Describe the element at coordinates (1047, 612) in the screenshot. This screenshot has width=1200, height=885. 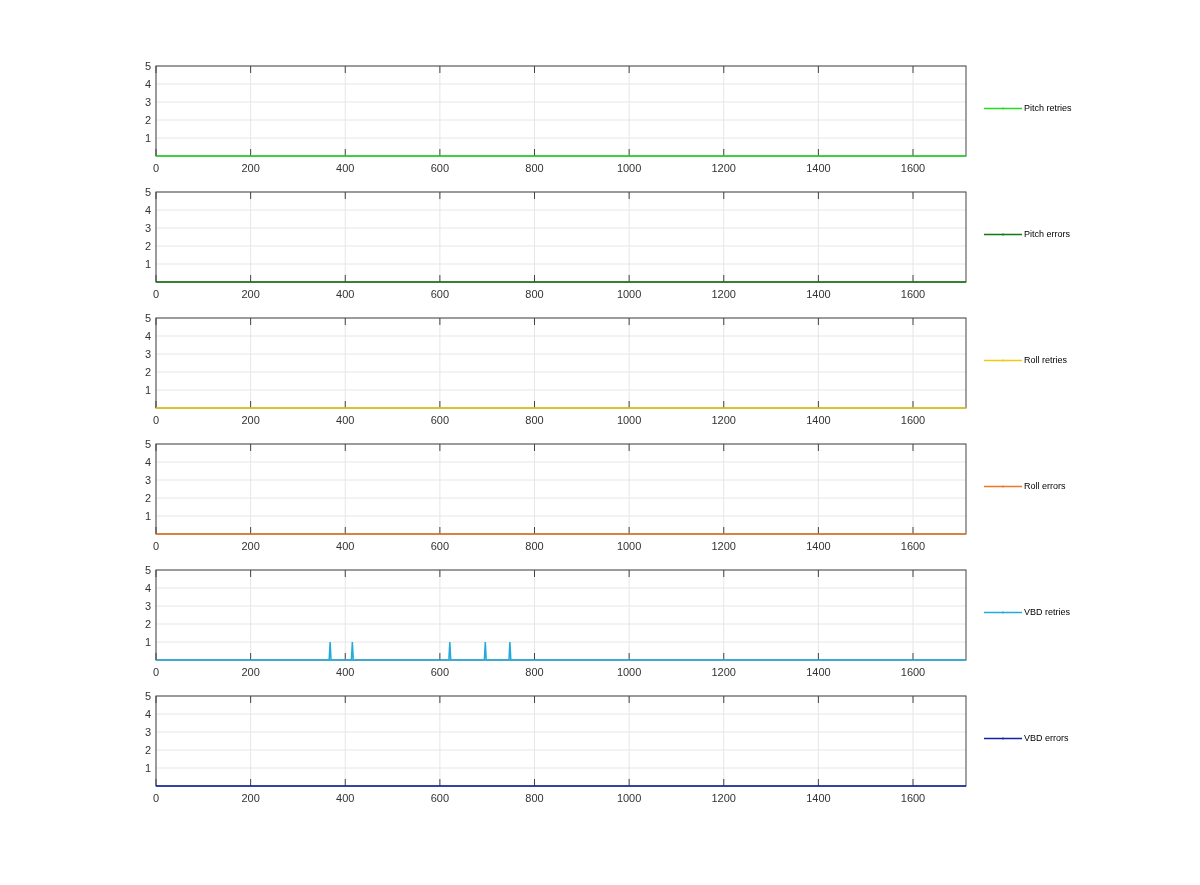
I see `legend-label: VBD retries` at that location.